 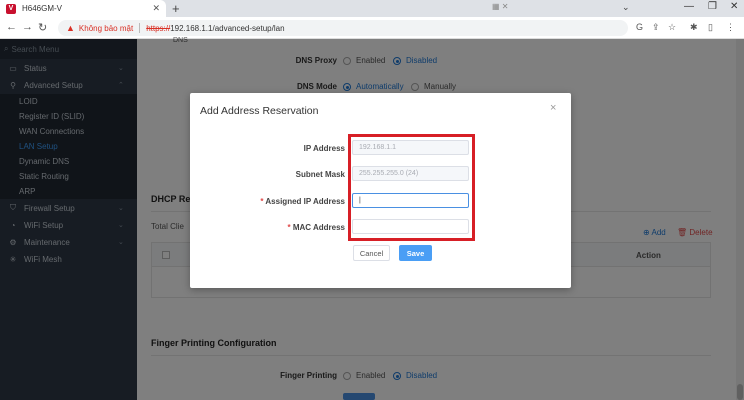 I want to click on warning-icon: ▲, so click(x=70, y=28).